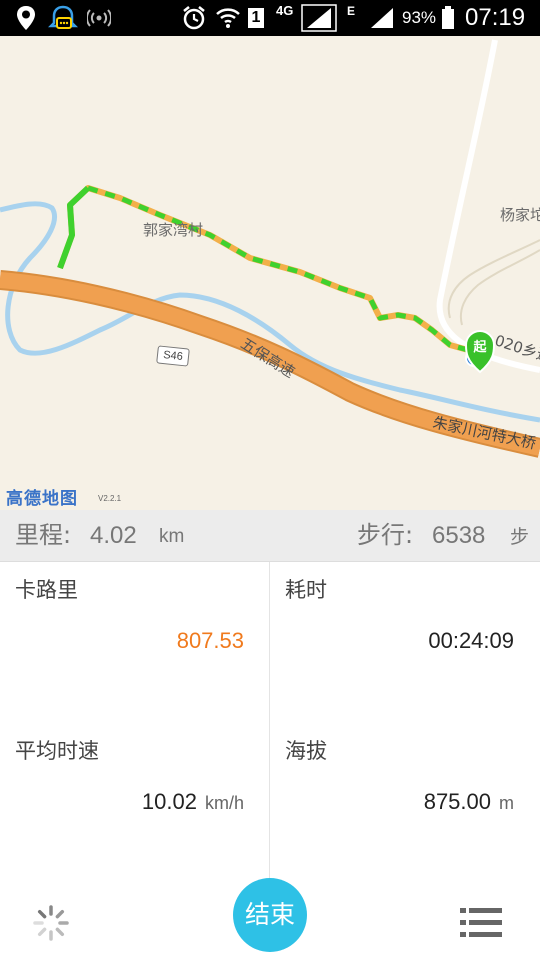 This screenshot has height=960, width=540. What do you see at coordinates (306, 590) in the screenshot?
I see `duration-title: 耗时` at bounding box center [306, 590].